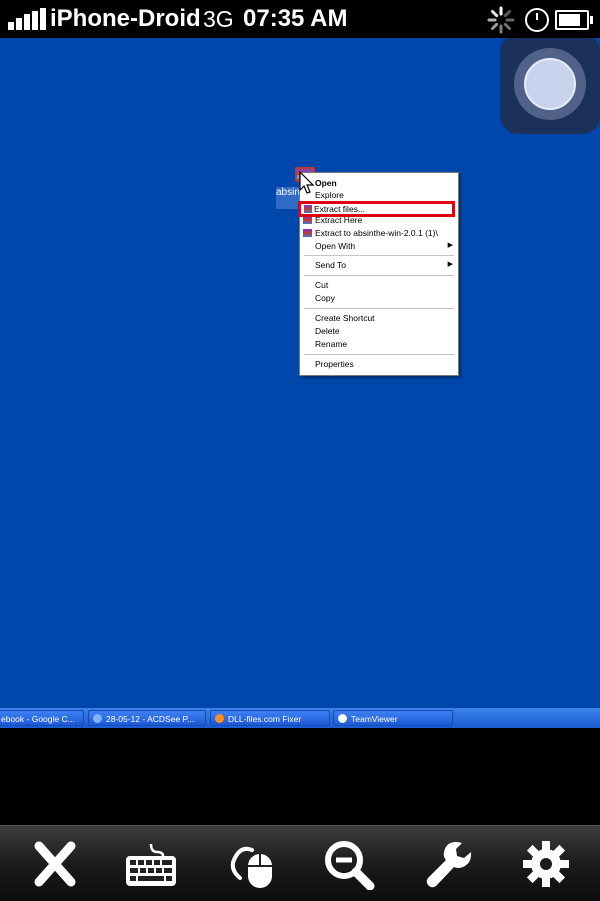 This screenshot has width=600, height=901. Describe the element at coordinates (379, 233) in the screenshot. I see `menu-item-extract-to: Extract to absinthe-win-2.0.1 (1)\` at that location.